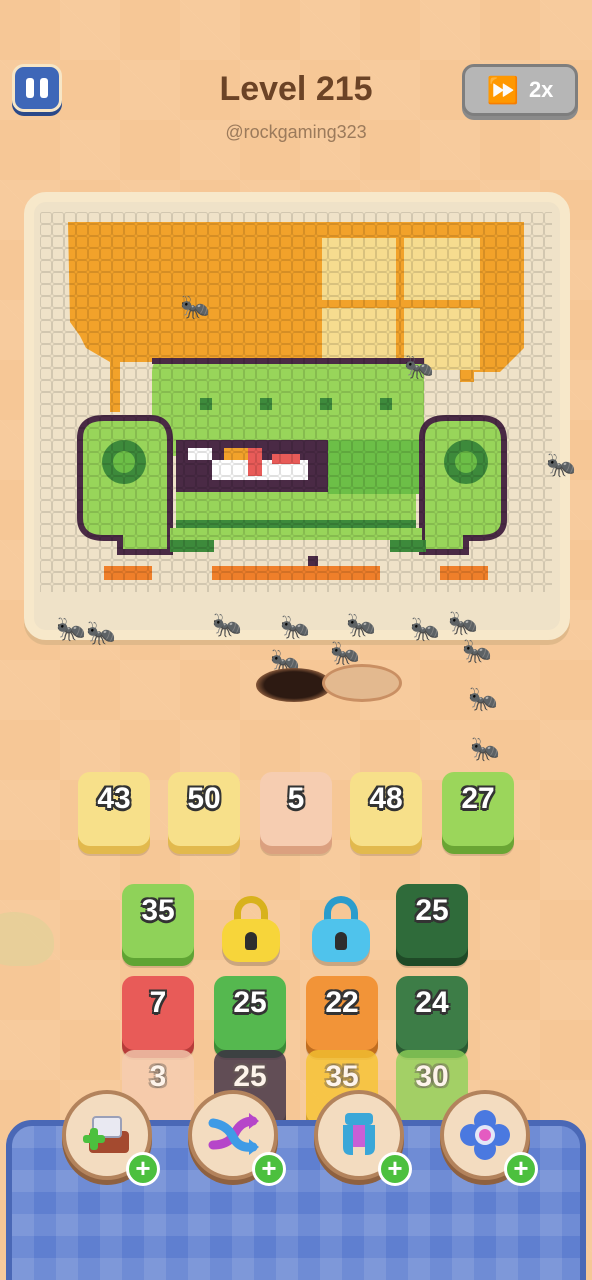  I want to click on grid-tile: 24, so click(432, 1013).